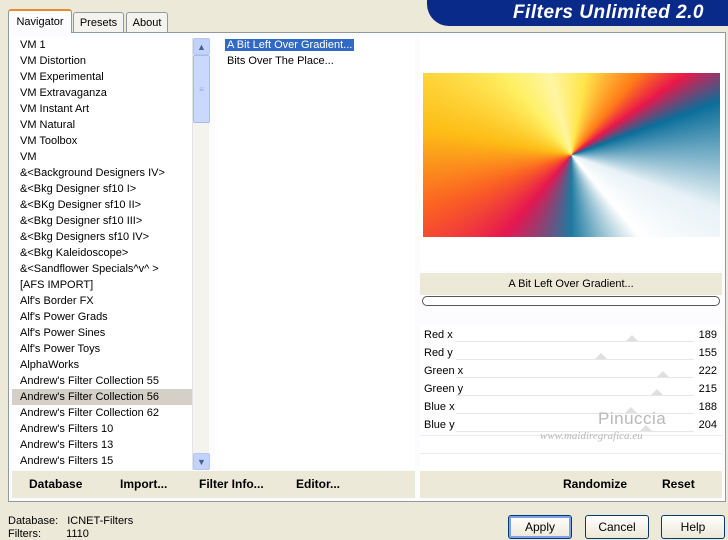  What do you see at coordinates (201, 46) in the screenshot?
I see `scroll-up-icon: ▲` at bounding box center [201, 46].